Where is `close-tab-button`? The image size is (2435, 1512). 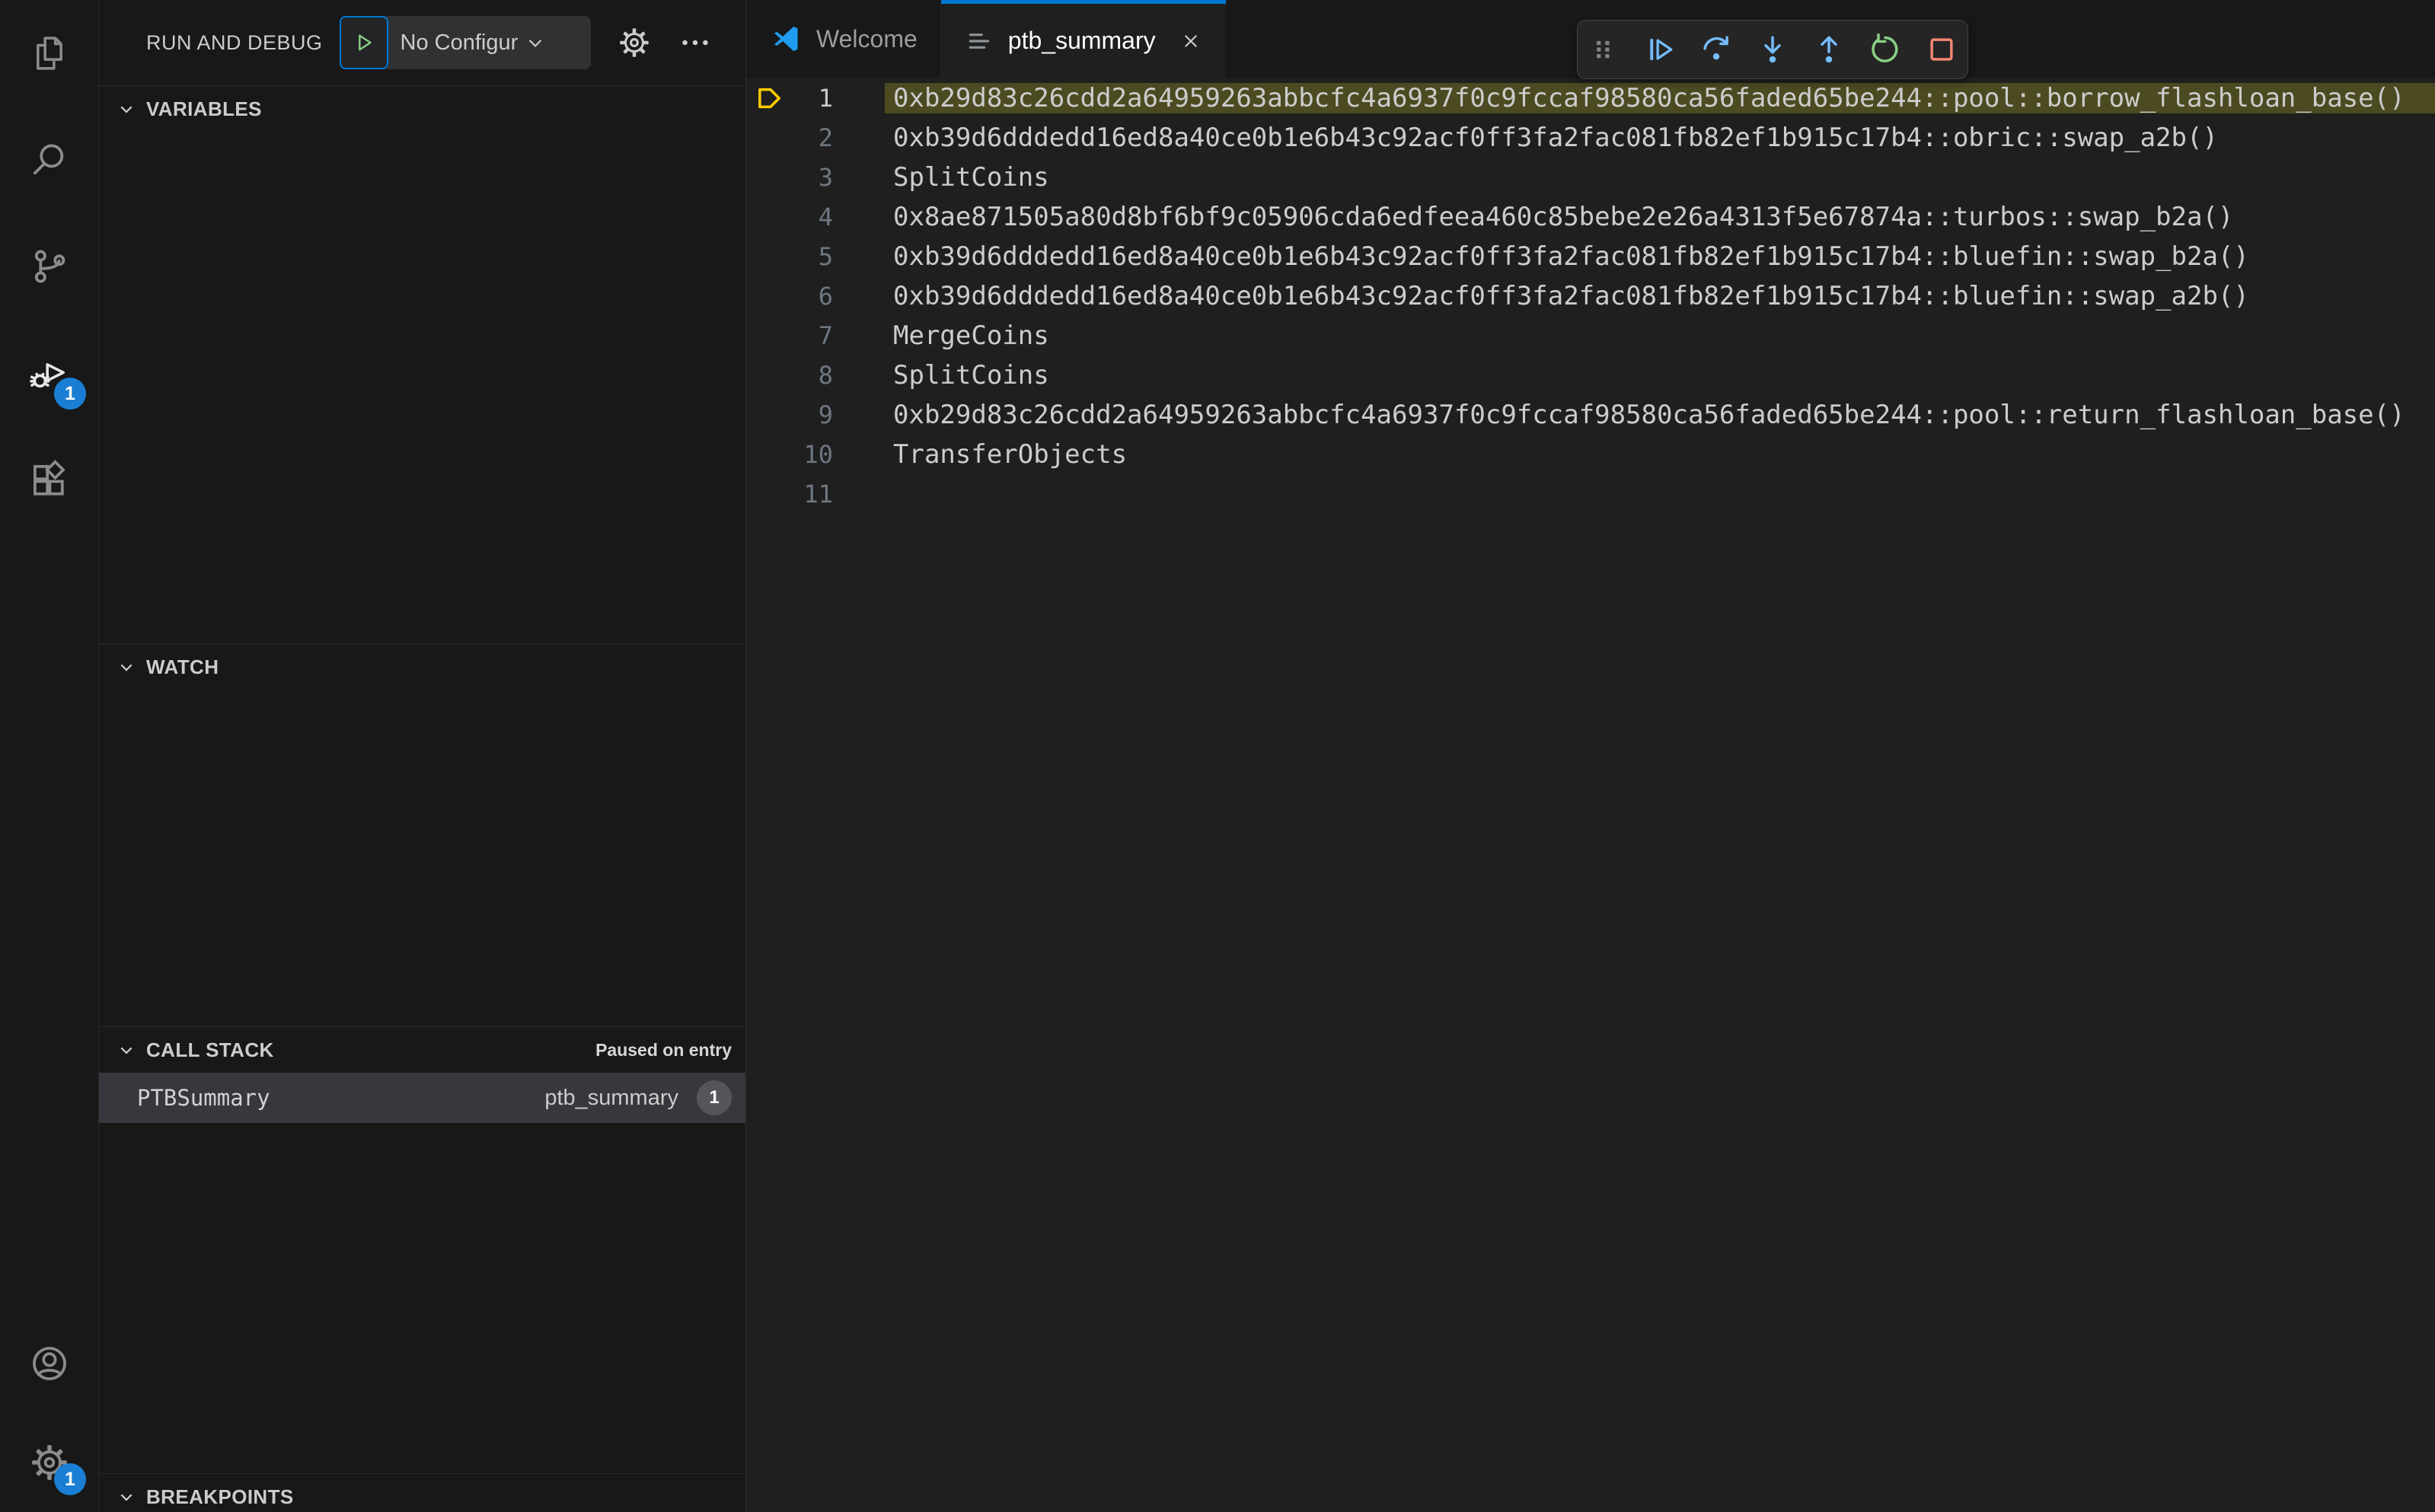
close-tab-button is located at coordinates (1191, 41).